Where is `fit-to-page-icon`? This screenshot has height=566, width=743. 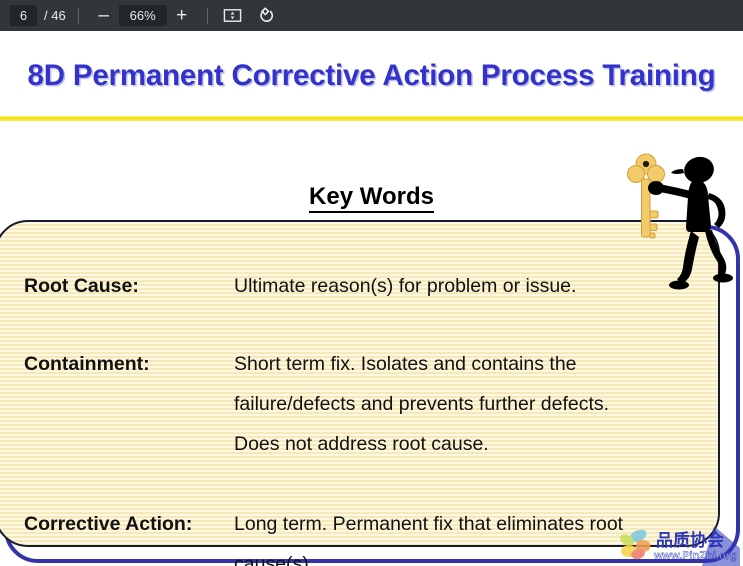
fit-to-page-icon is located at coordinates (232, 15).